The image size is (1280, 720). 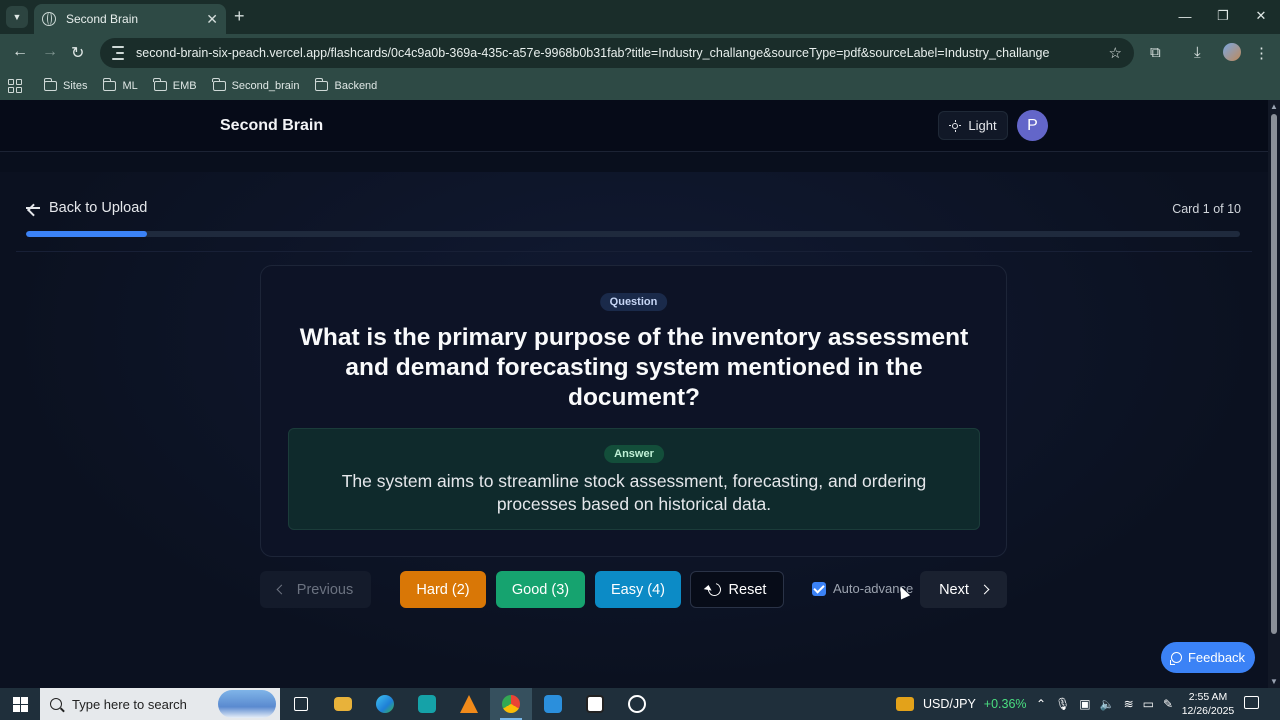 I want to click on arduino-icon, so click(x=427, y=704).